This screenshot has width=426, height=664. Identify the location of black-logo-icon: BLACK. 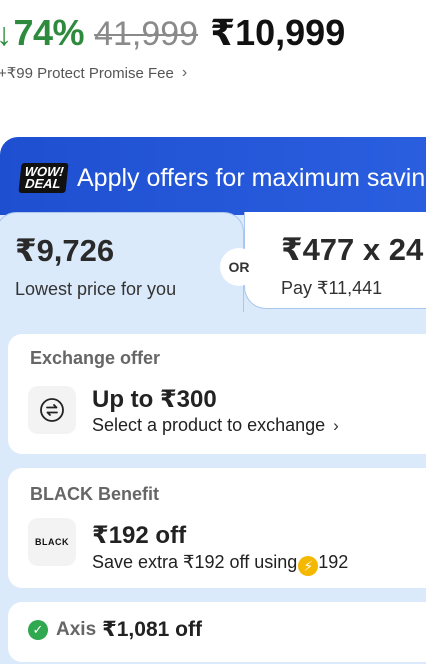
(52, 542).